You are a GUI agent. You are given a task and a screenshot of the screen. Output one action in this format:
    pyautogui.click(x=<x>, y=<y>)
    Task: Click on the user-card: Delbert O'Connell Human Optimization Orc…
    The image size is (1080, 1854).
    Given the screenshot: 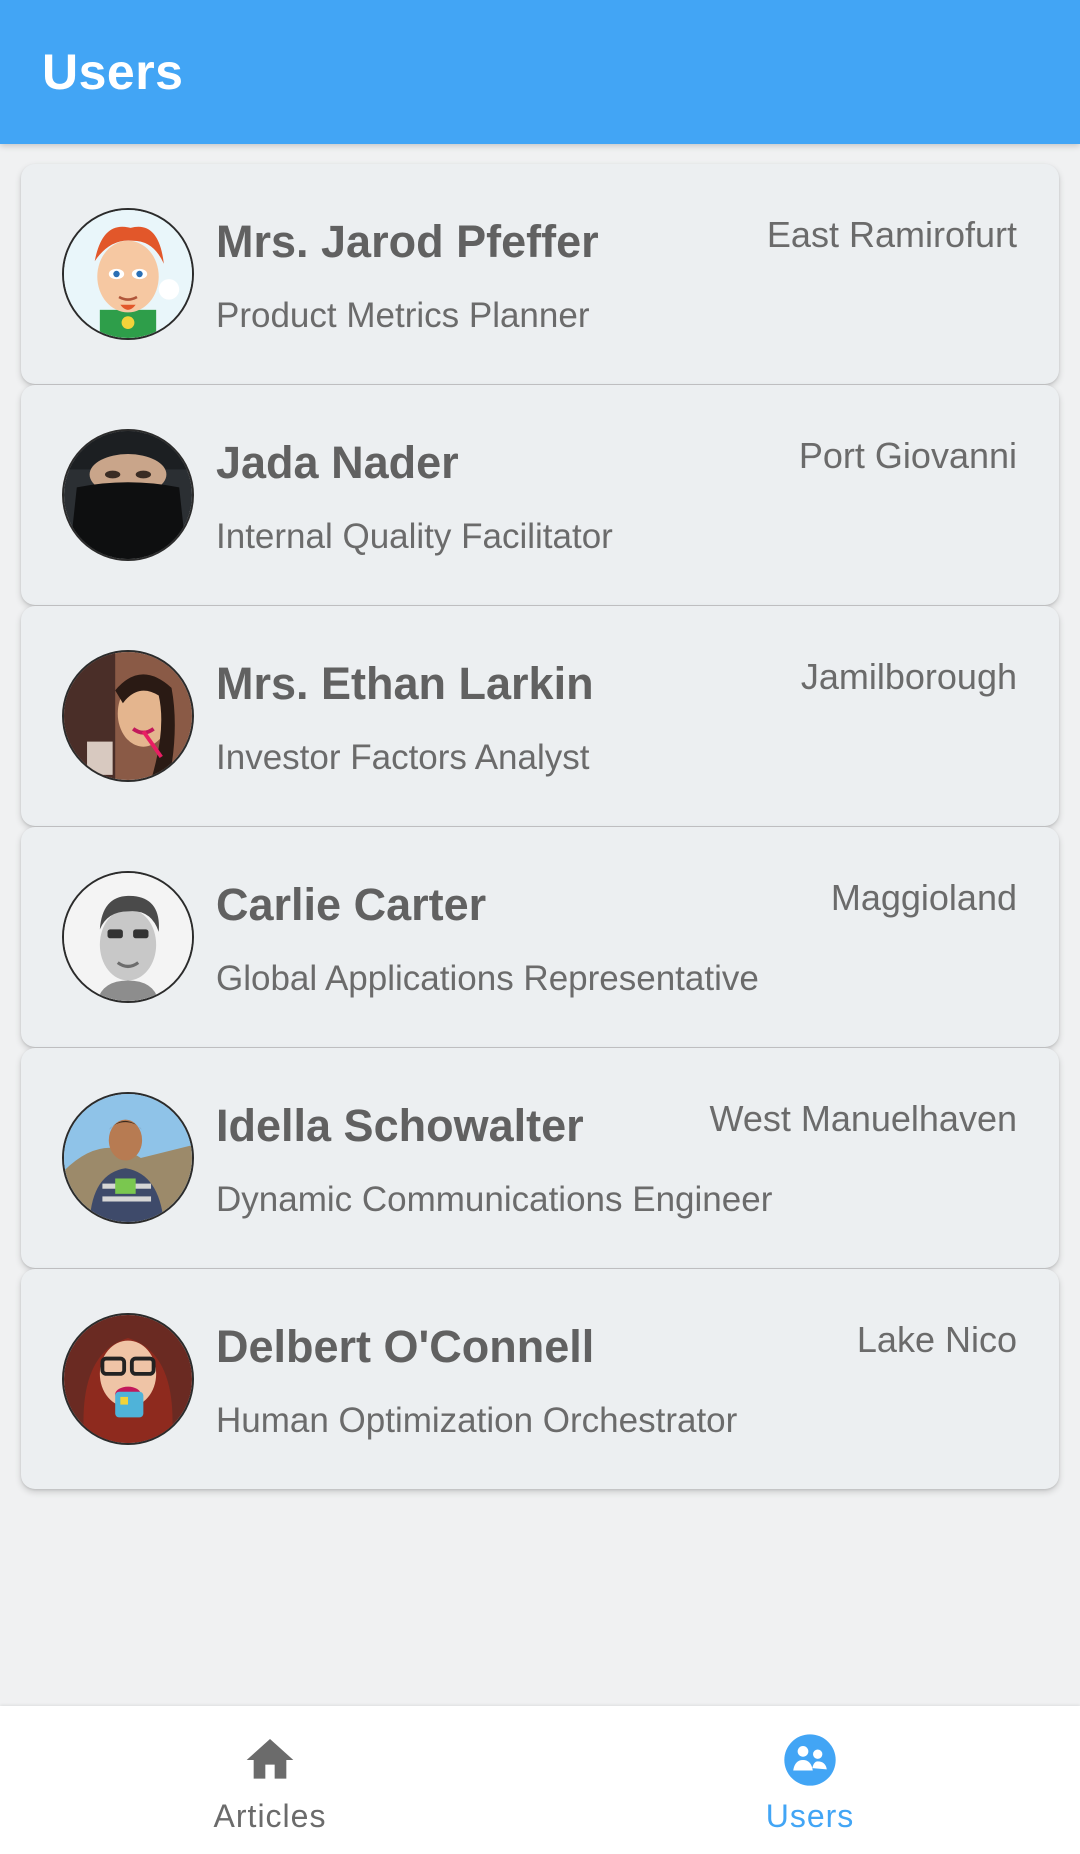 What is the action you would take?
    pyautogui.click(x=540, y=1379)
    